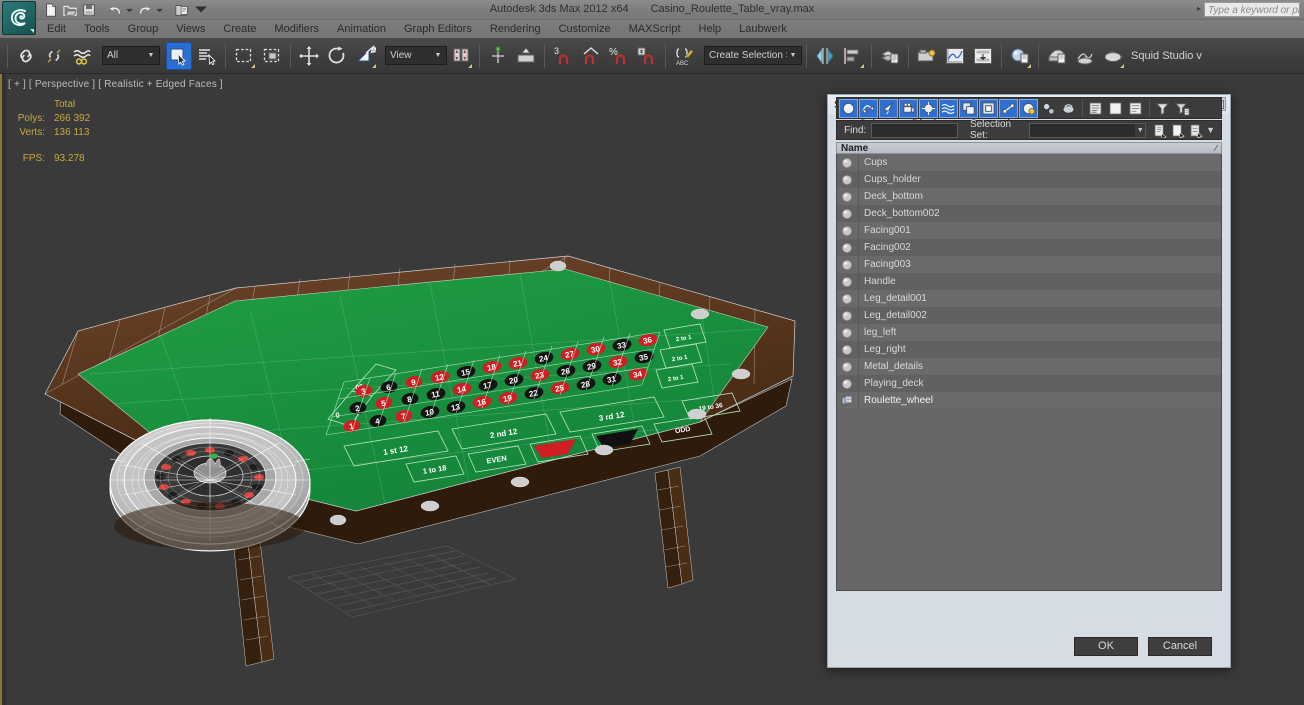  I want to click on layer-manager-icon, so click(890, 56).